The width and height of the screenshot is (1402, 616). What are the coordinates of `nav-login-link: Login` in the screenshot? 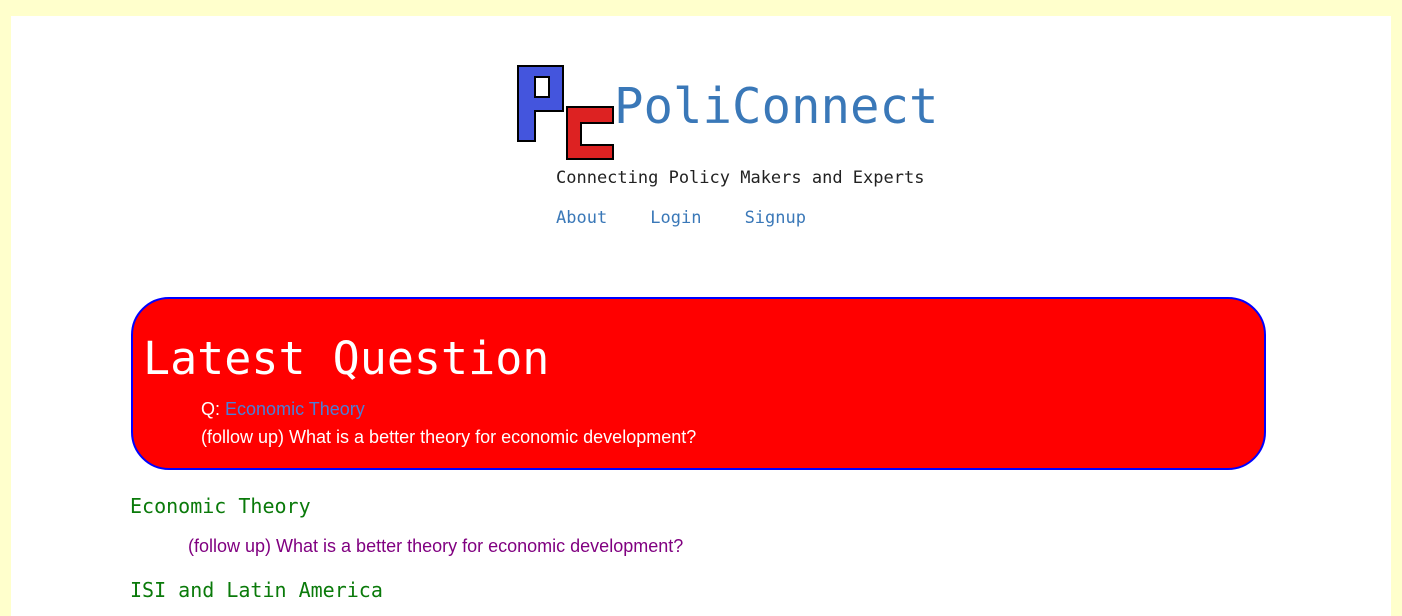 It's located at (675, 218).